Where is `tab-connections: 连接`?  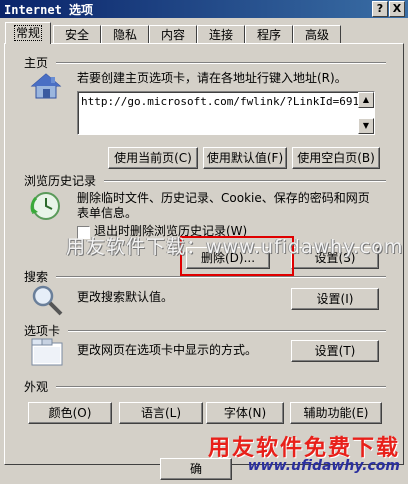
tab-connections: 连接 is located at coordinates (221, 34).